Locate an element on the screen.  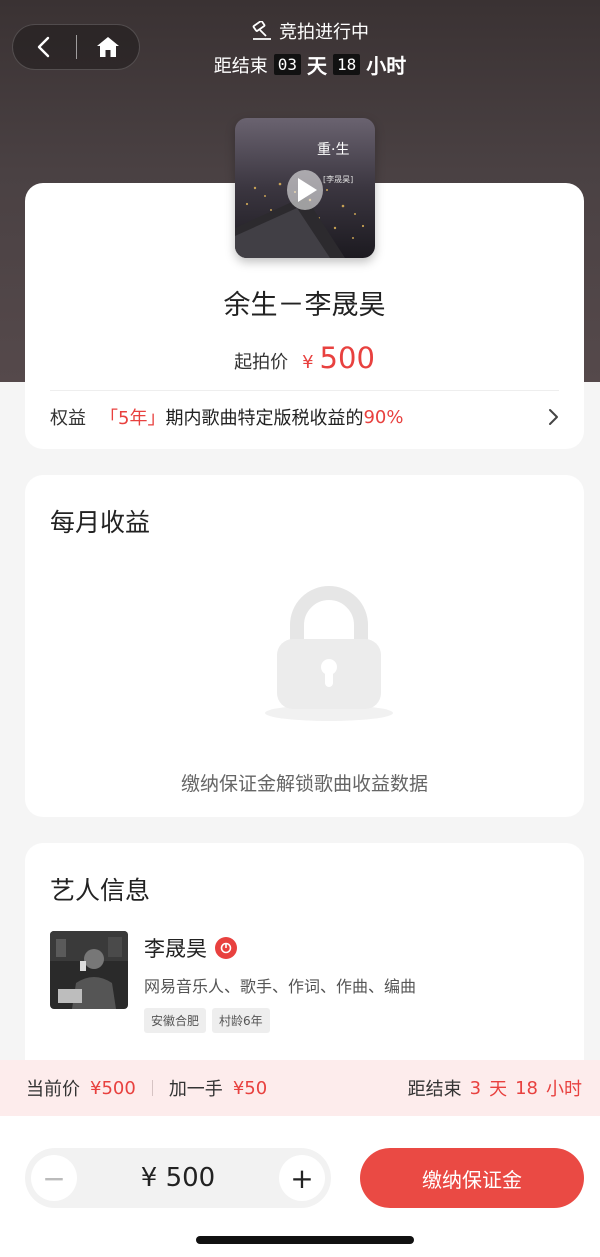
countdown-days: 03 is located at coordinates (287, 64).